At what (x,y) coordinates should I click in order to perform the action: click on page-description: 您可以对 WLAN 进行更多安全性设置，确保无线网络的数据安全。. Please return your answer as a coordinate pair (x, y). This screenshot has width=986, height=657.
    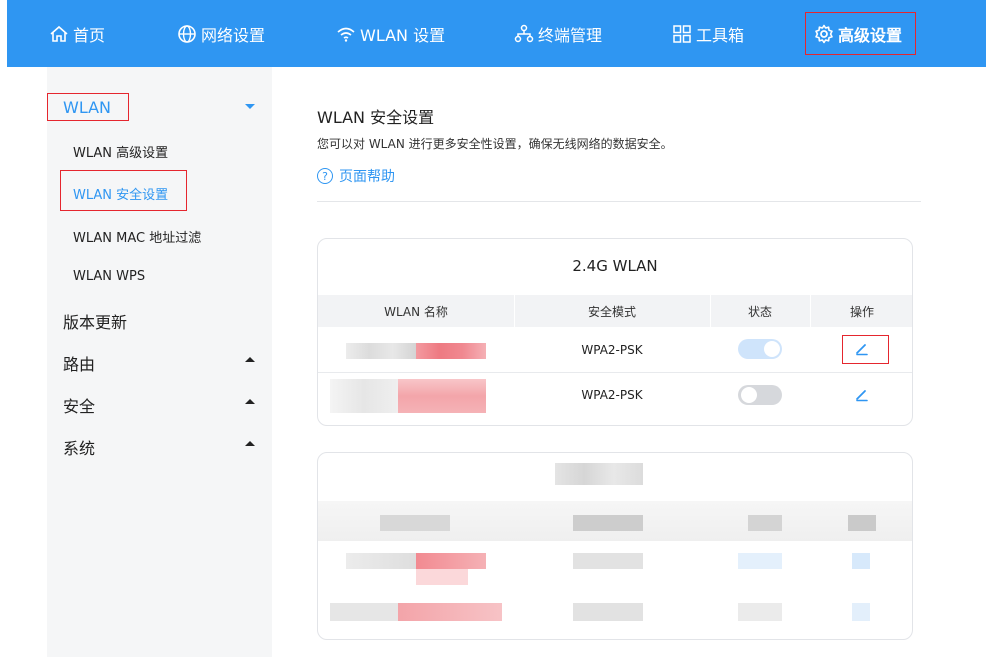
    Looking at the image, I should click on (495, 144).